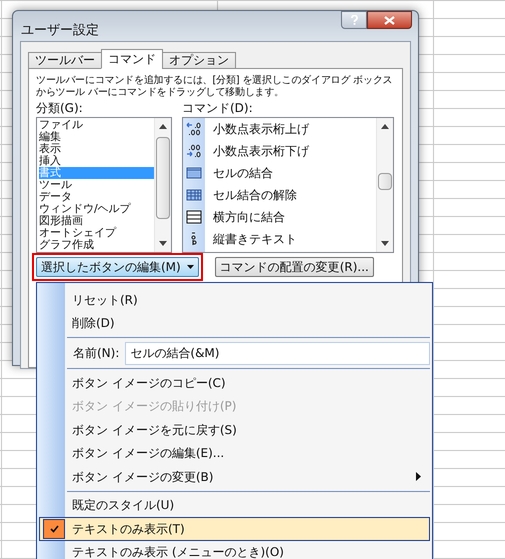 The image size is (505, 559). Describe the element at coordinates (96, 244) in the screenshot. I see `category-item: グラフ作成` at that location.